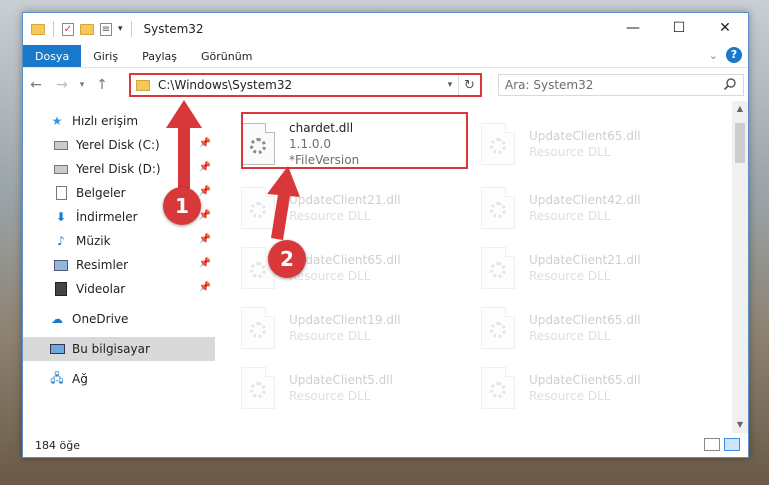 Image resolution: width=769 pixels, height=485 pixels. Describe the element at coordinates (740, 425) in the screenshot. I see `scroll-down-icon: ▼` at that location.